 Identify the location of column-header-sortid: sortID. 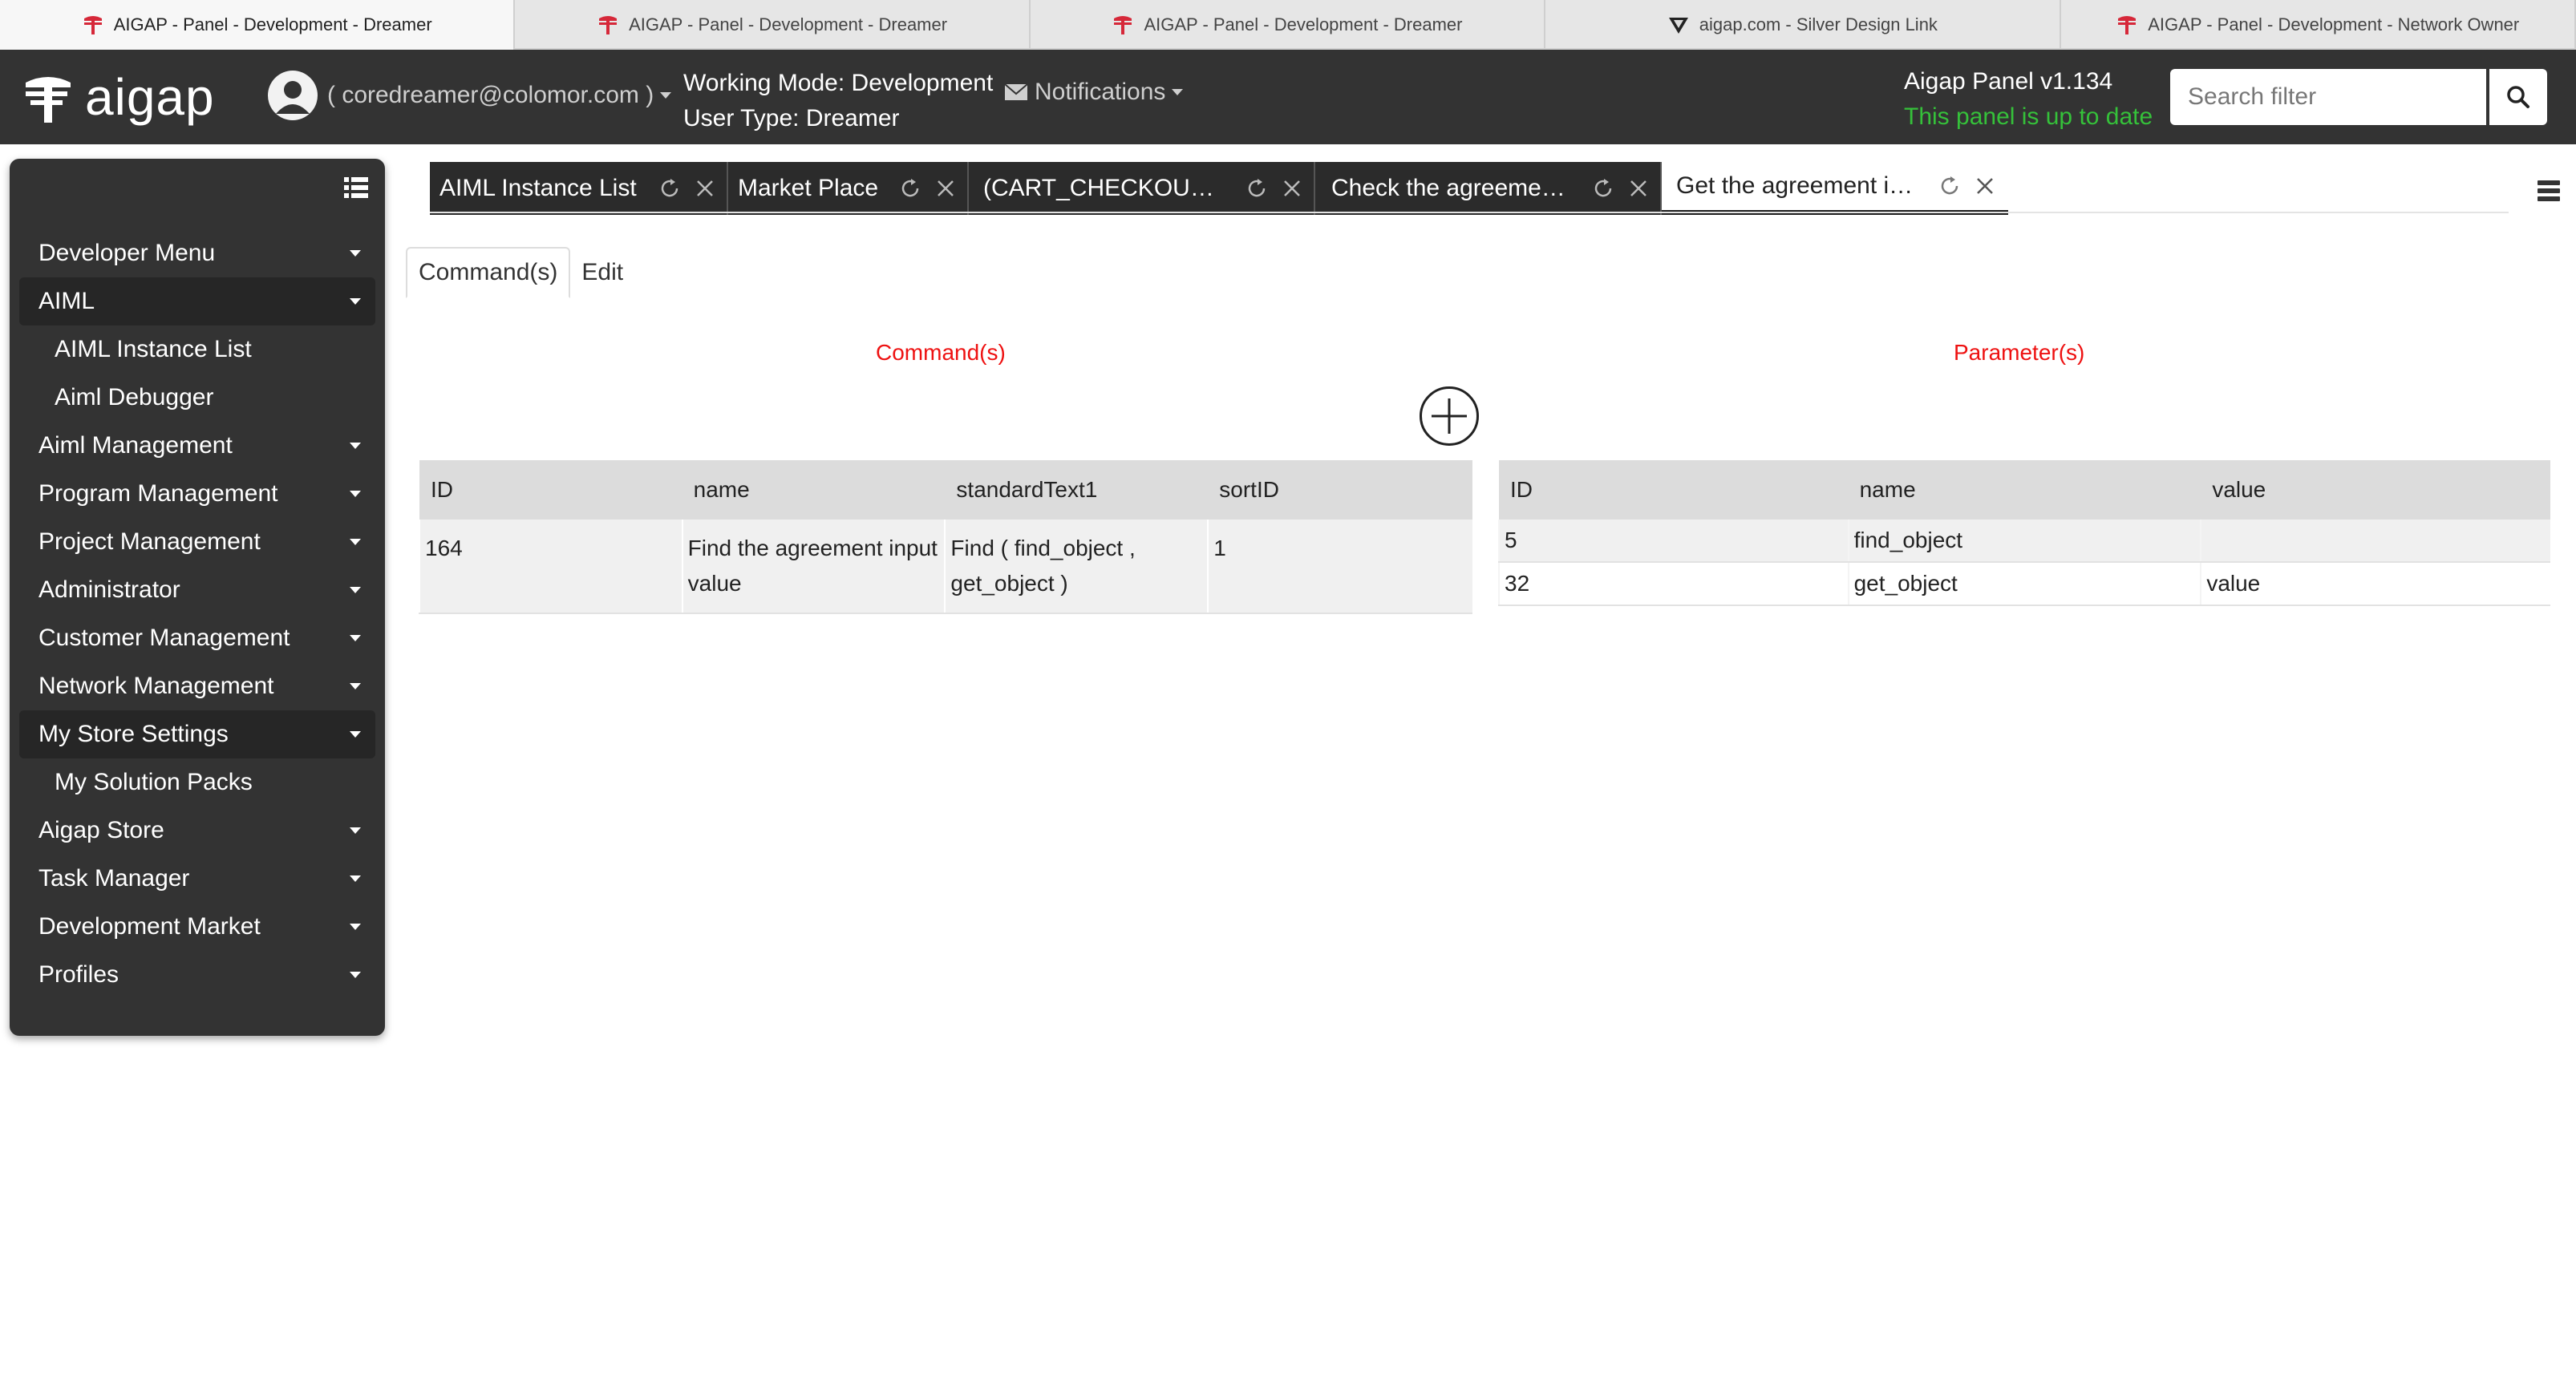
(1340, 490).